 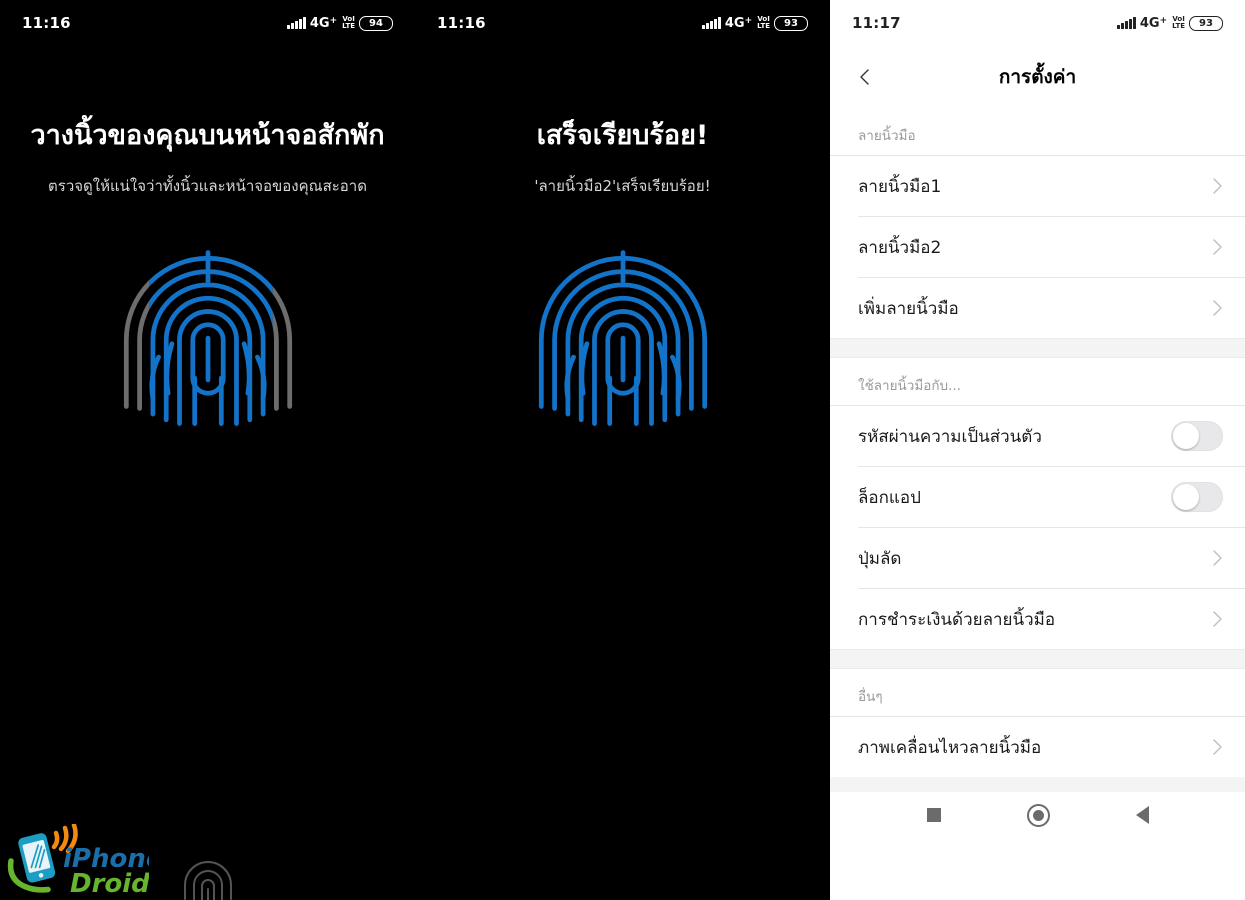 What do you see at coordinates (1142, 815) in the screenshot?
I see `triangle-back-icon` at bounding box center [1142, 815].